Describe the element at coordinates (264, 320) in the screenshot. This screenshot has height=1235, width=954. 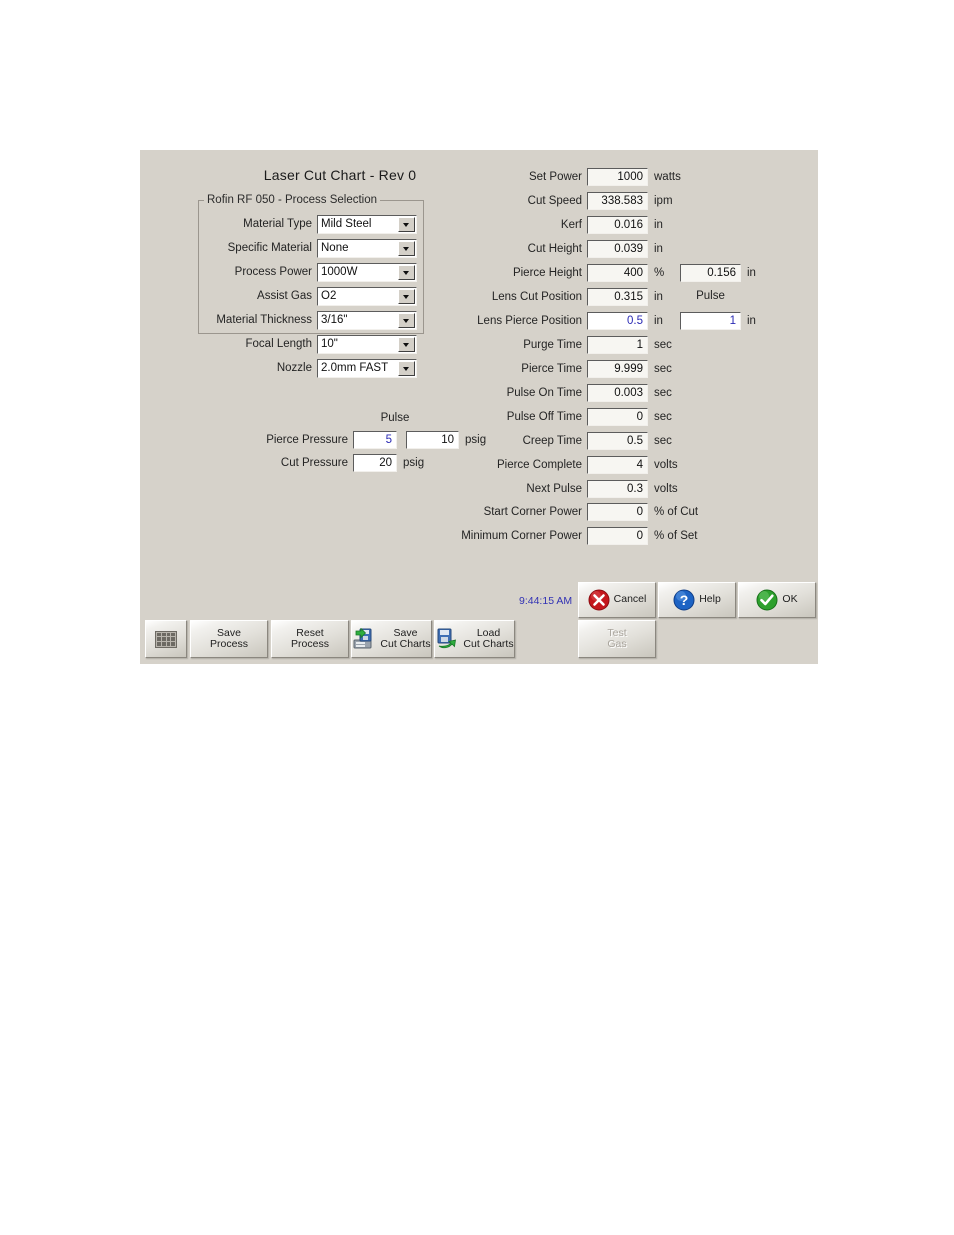
I see `label-material-thickness: Material Thickness` at that location.